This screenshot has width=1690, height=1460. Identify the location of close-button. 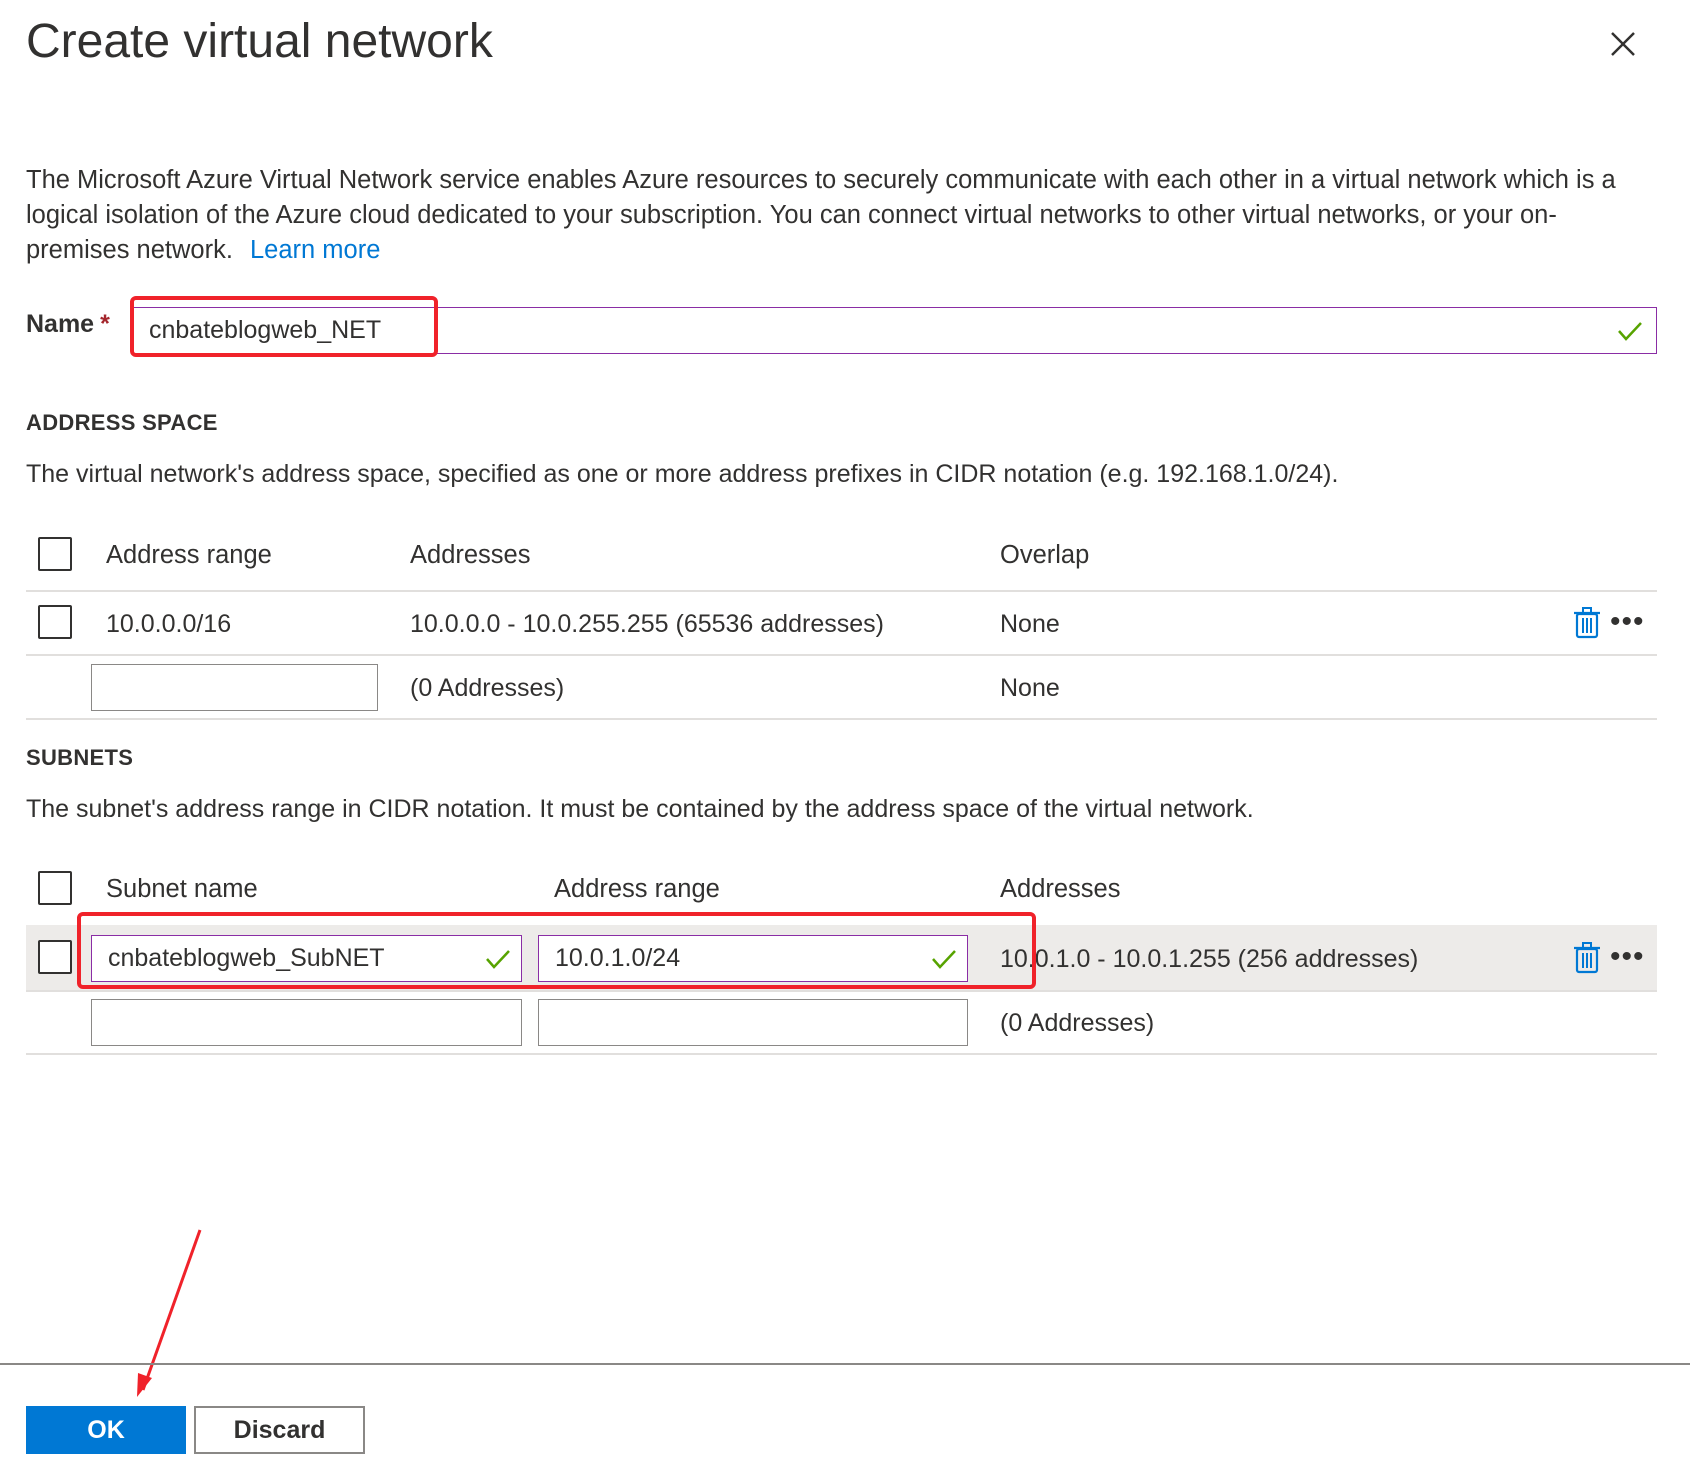
(1623, 44).